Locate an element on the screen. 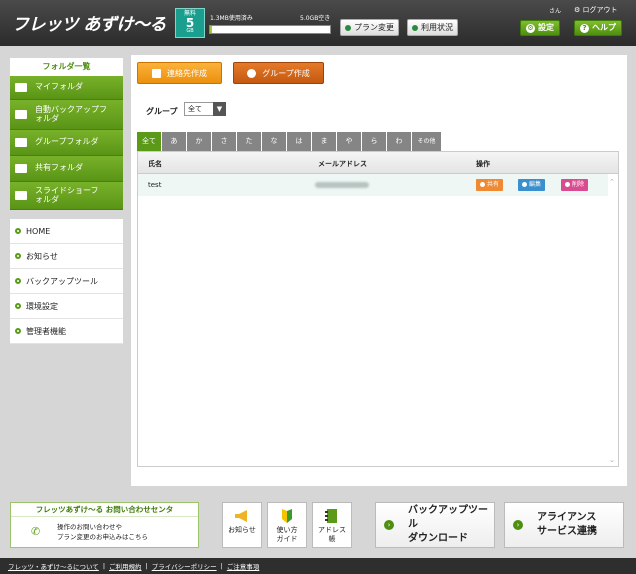 The width and height of the screenshot is (636, 574). create-contact-label: 連絡先作成 is located at coordinates (187, 73).